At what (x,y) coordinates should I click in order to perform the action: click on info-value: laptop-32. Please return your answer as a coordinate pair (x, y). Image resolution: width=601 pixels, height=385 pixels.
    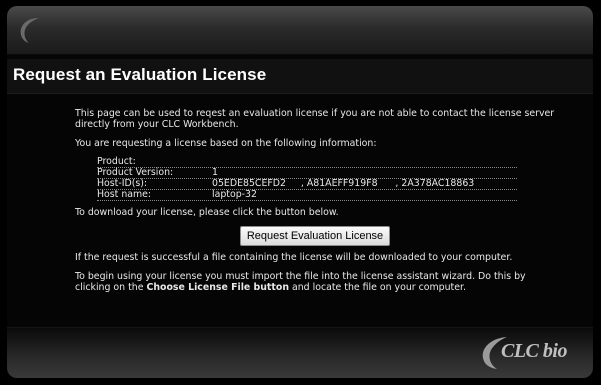
    Looking at the image, I should click on (234, 194).